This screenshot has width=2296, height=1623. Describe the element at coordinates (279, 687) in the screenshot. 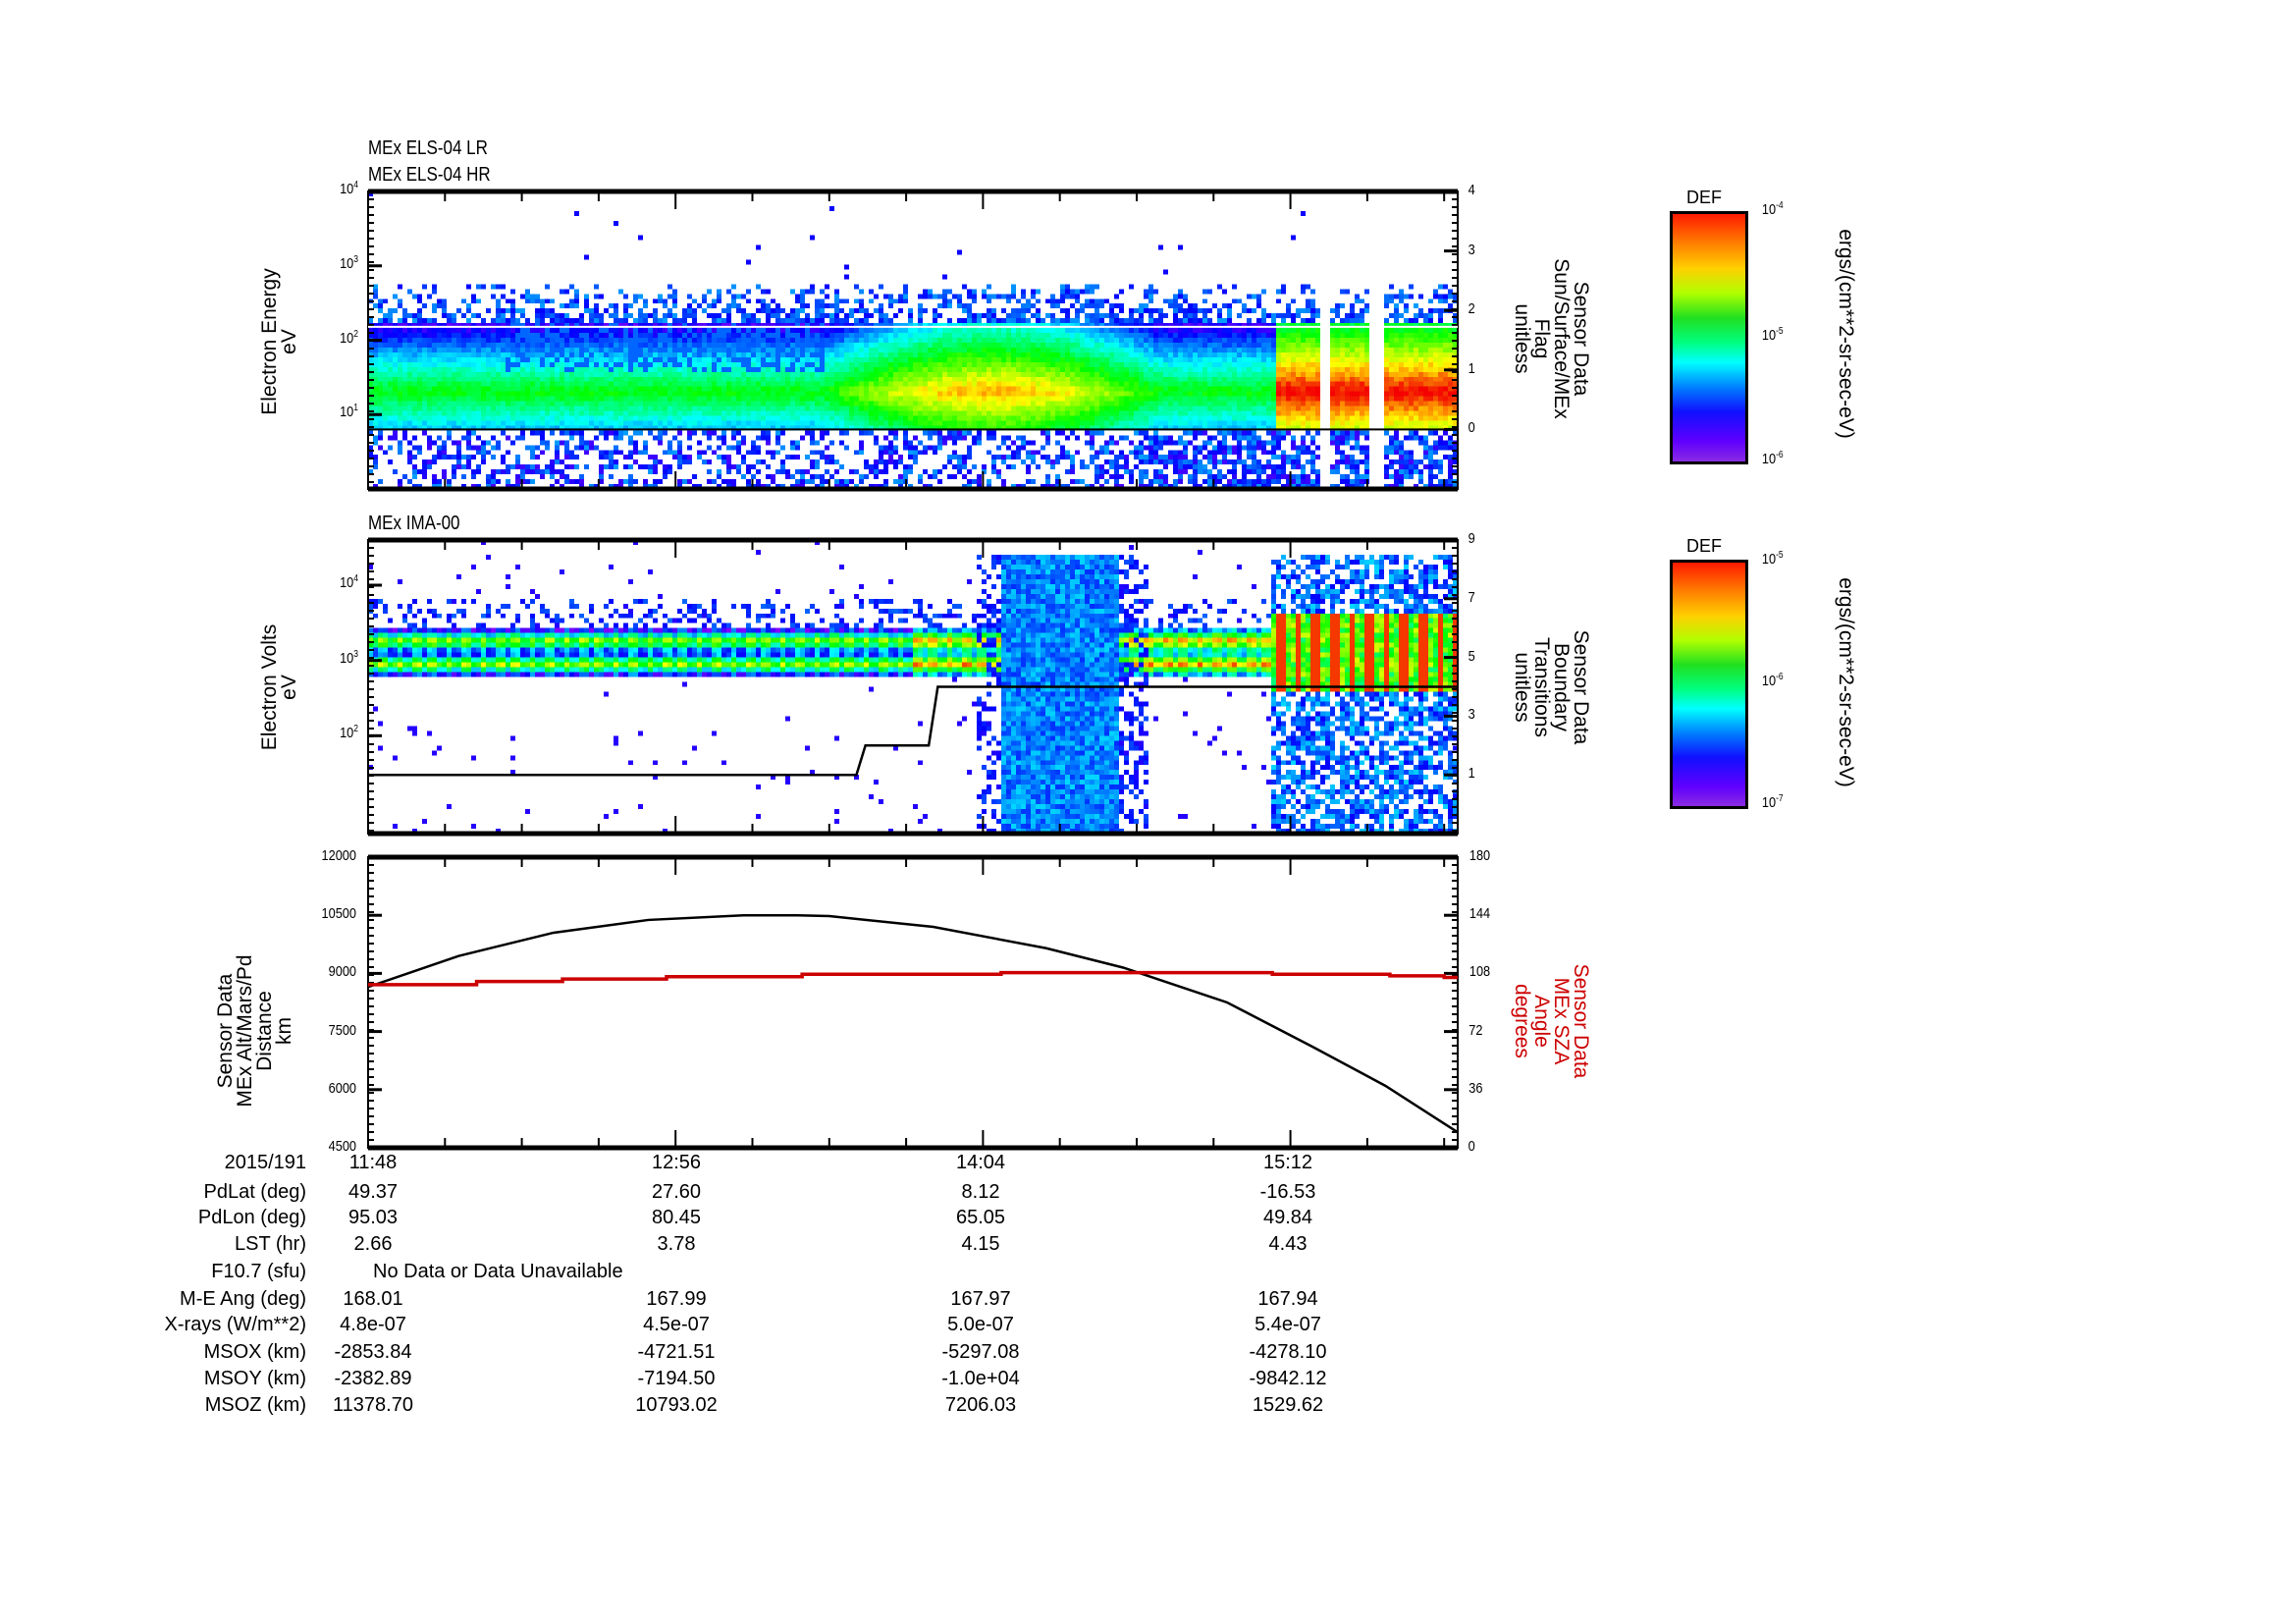

I see `ima-ylabel: Electron Volts eV` at that location.